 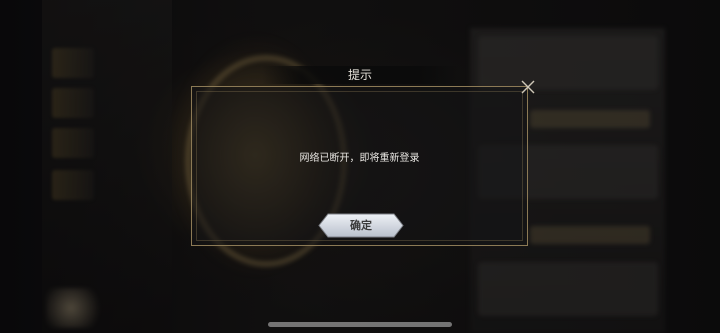 I want to click on confirm-button-label: 确定, so click(x=361, y=225).